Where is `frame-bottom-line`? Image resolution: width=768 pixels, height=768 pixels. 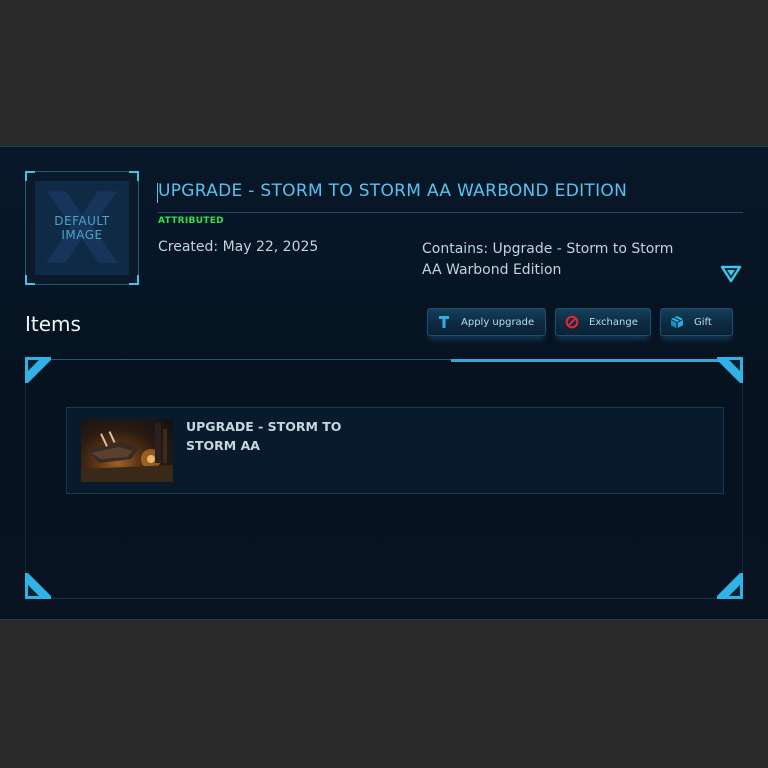
frame-bottom-line is located at coordinates (384, 598).